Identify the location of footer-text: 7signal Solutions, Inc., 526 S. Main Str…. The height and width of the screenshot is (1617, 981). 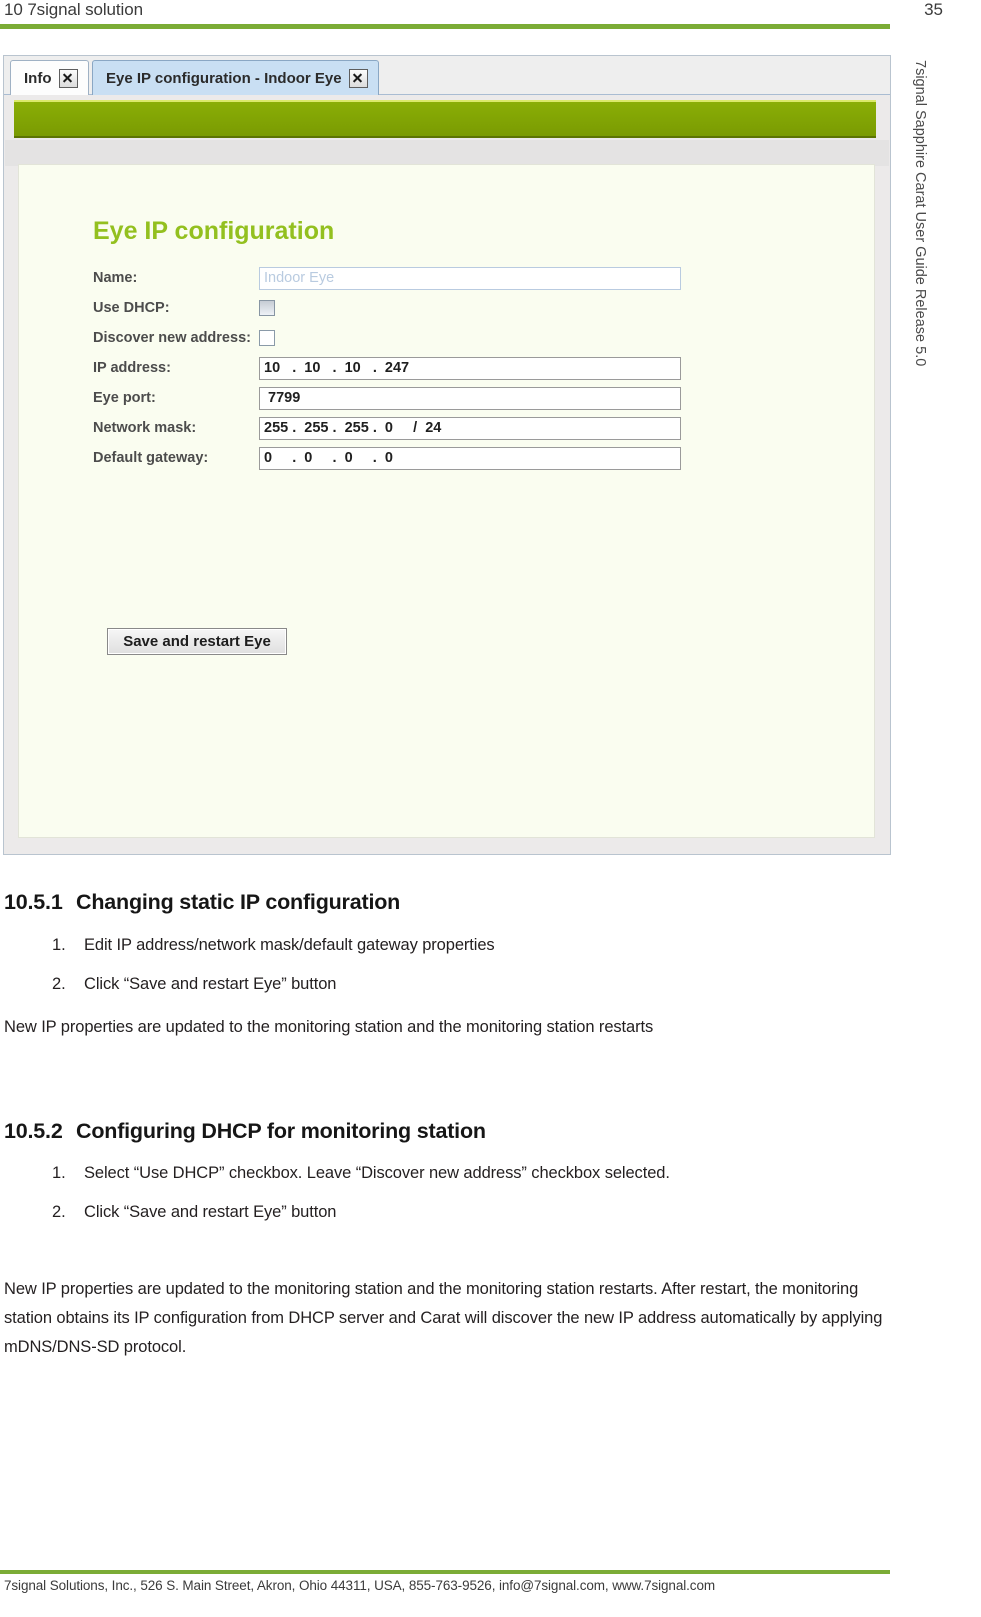
(360, 1585).